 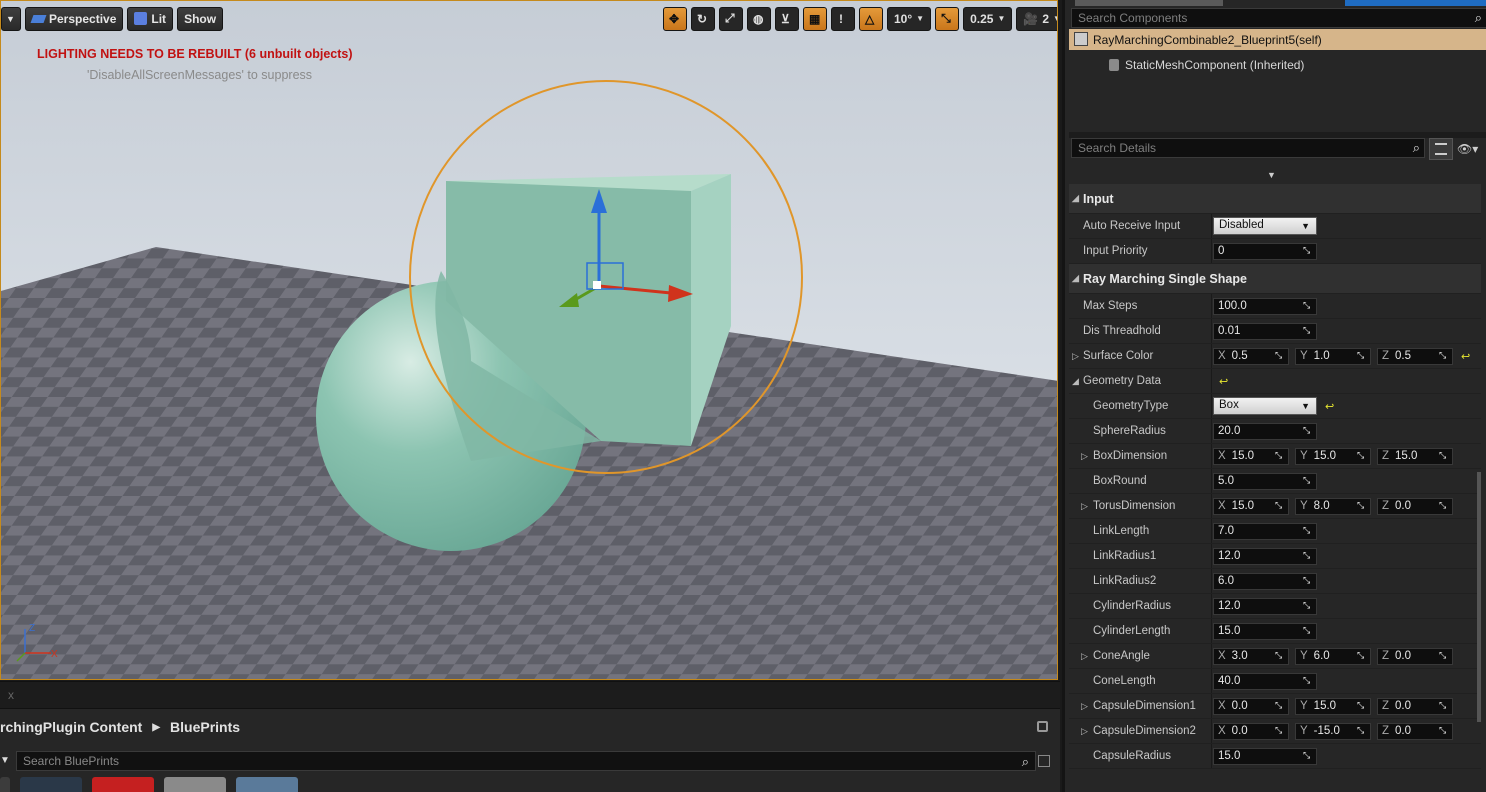 What do you see at coordinates (1441, 149) in the screenshot?
I see `property-matrix-button` at bounding box center [1441, 149].